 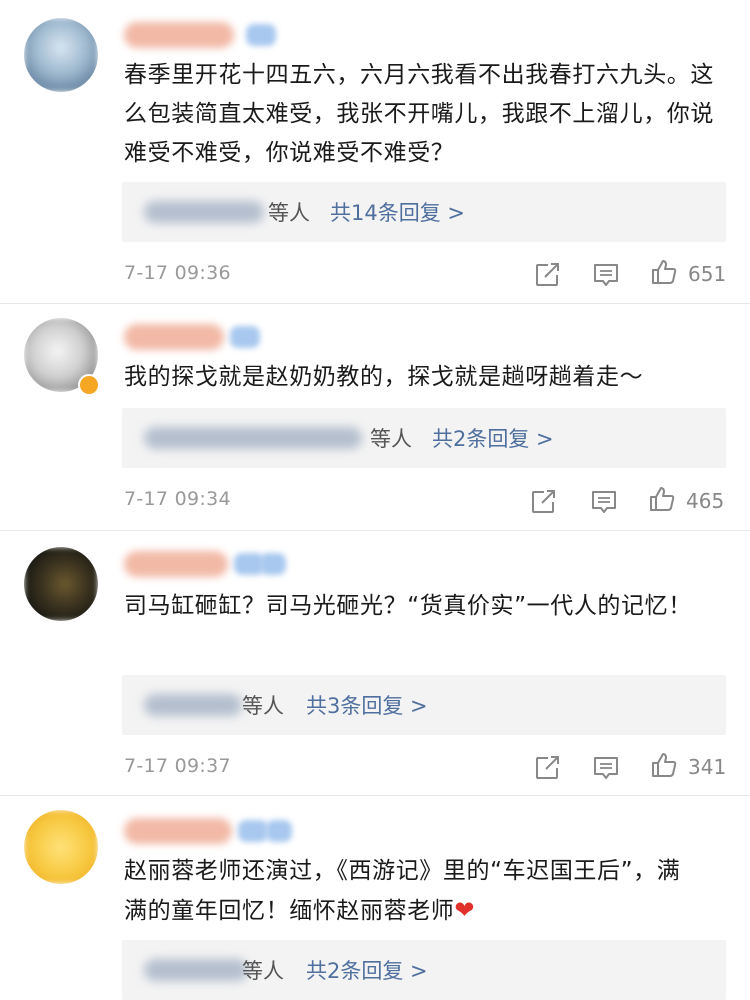 What do you see at coordinates (367, 705) in the screenshot?
I see `view-replies-link: 共3条回复 >` at bounding box center [367, 705].